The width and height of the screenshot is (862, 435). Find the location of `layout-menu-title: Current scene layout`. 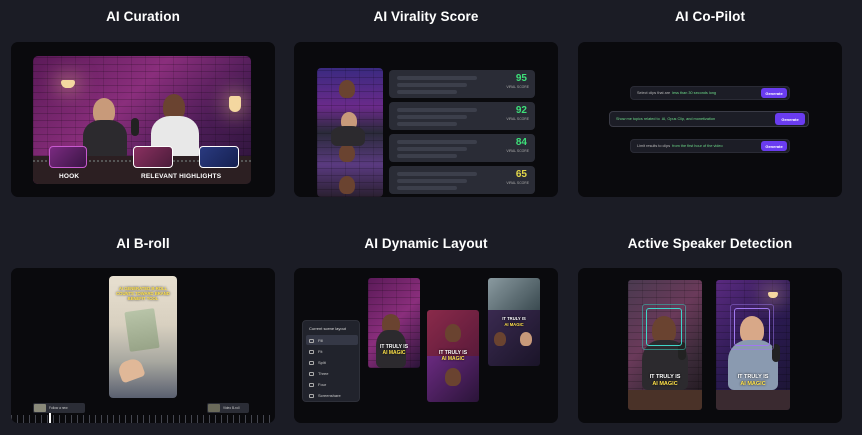

layout-menu-title: Current scene layout is located at coordinates (327, 328).